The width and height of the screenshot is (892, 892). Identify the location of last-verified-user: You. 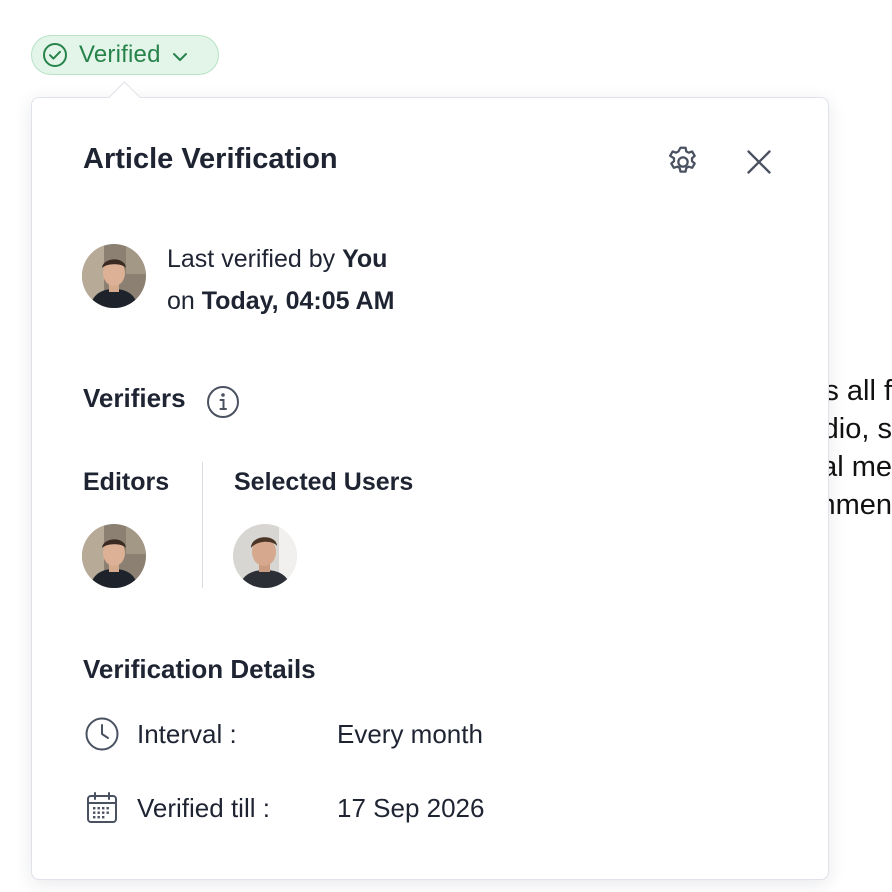
(365, 259).